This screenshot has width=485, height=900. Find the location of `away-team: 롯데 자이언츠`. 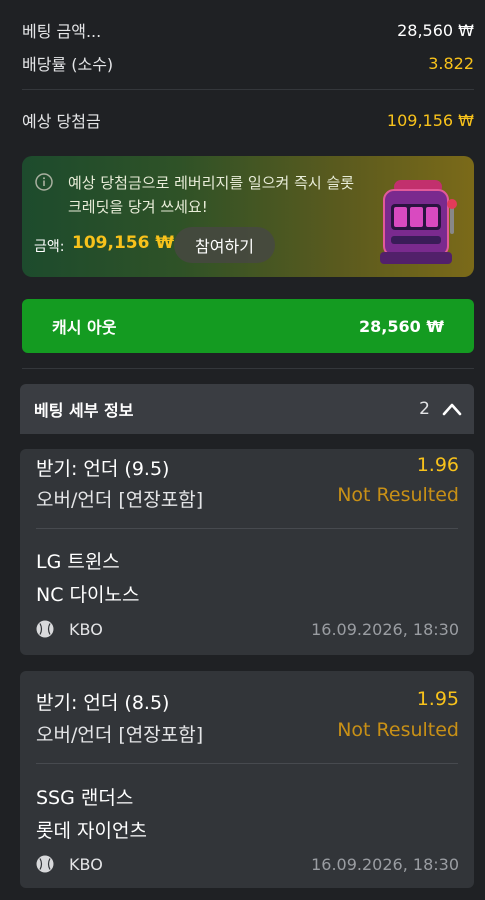

away-team: 롯데 자이언츠 is located at coordinates (91, 831).